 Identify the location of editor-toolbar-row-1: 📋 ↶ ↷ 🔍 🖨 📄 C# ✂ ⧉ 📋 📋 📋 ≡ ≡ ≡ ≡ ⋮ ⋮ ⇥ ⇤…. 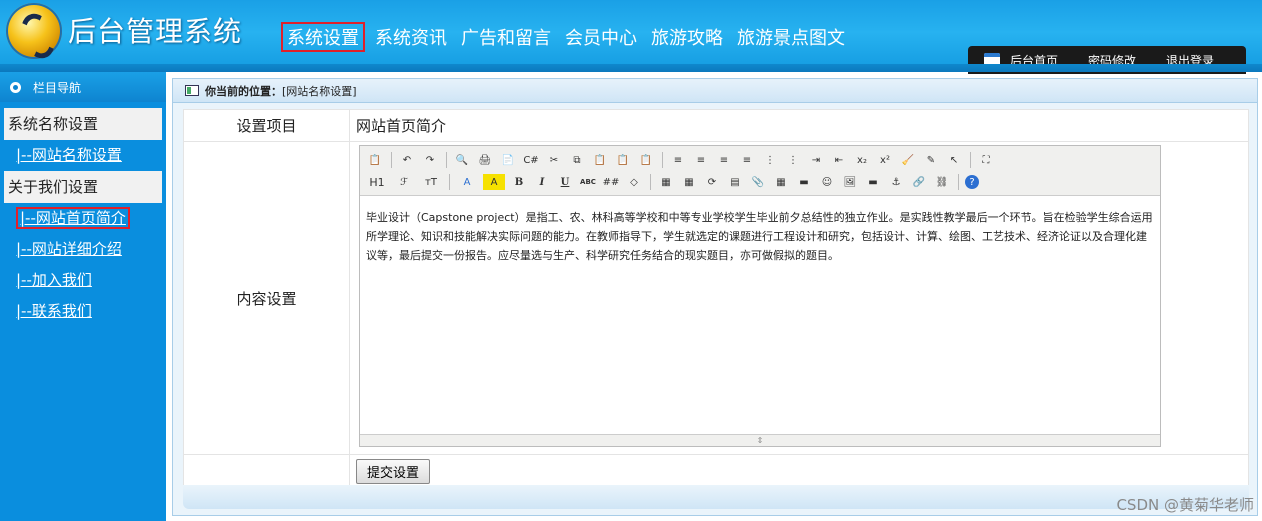
(760, 160).